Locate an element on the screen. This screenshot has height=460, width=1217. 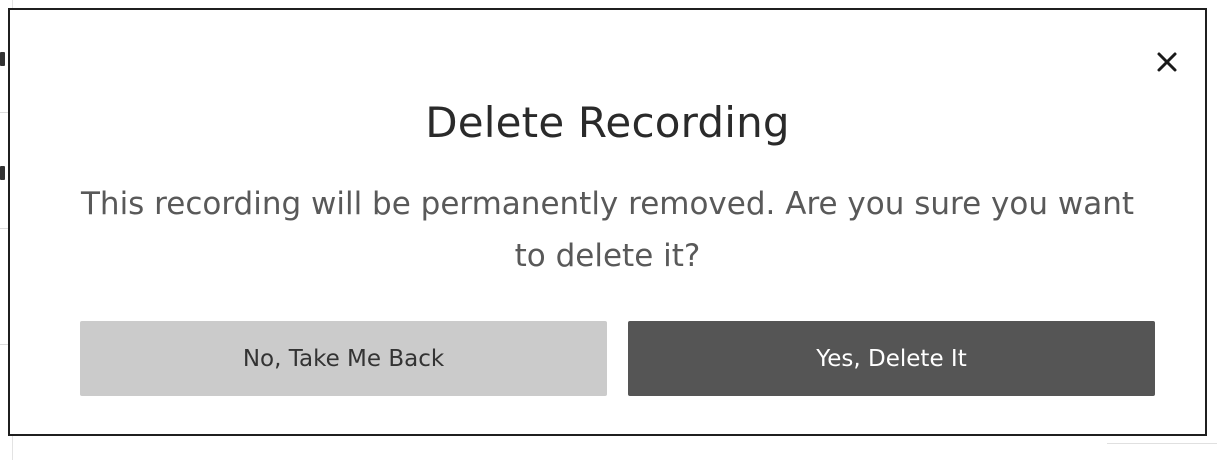
close-icon is located at coordinates (1167, 62).